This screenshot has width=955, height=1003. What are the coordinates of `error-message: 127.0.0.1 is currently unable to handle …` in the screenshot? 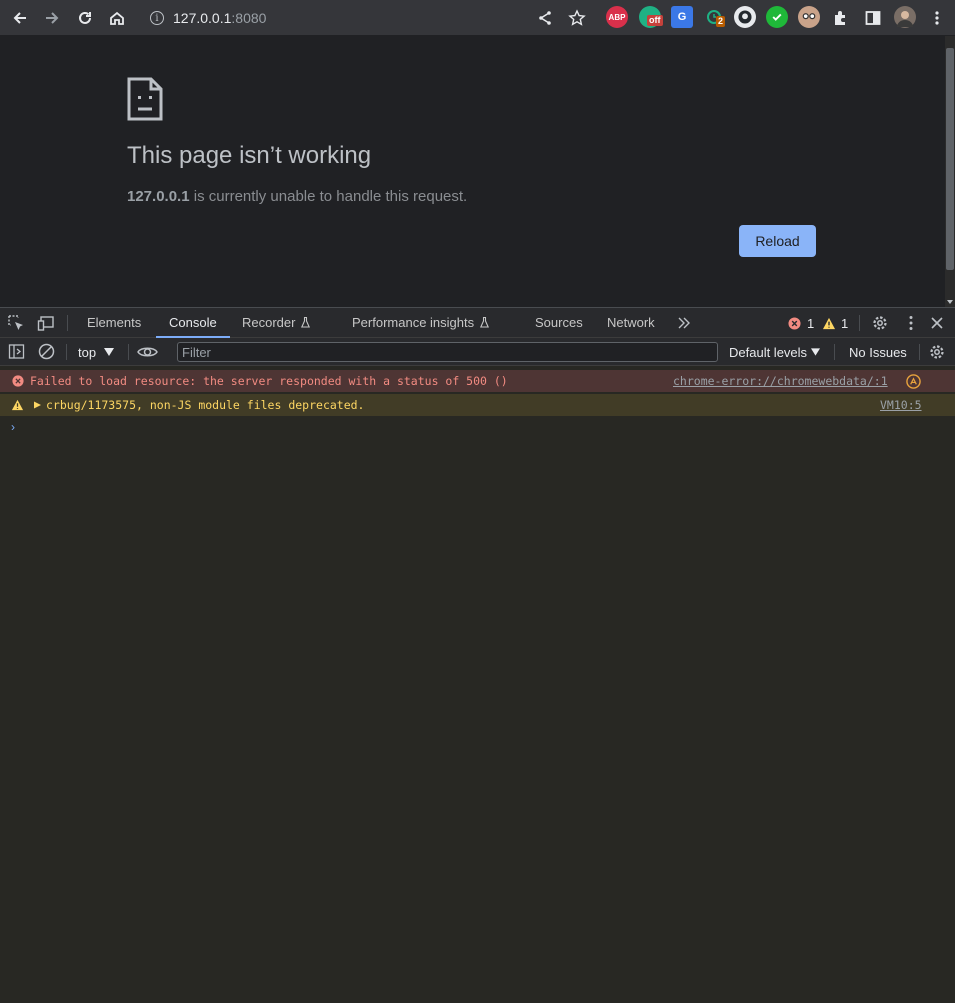 It's located at (297, 196).